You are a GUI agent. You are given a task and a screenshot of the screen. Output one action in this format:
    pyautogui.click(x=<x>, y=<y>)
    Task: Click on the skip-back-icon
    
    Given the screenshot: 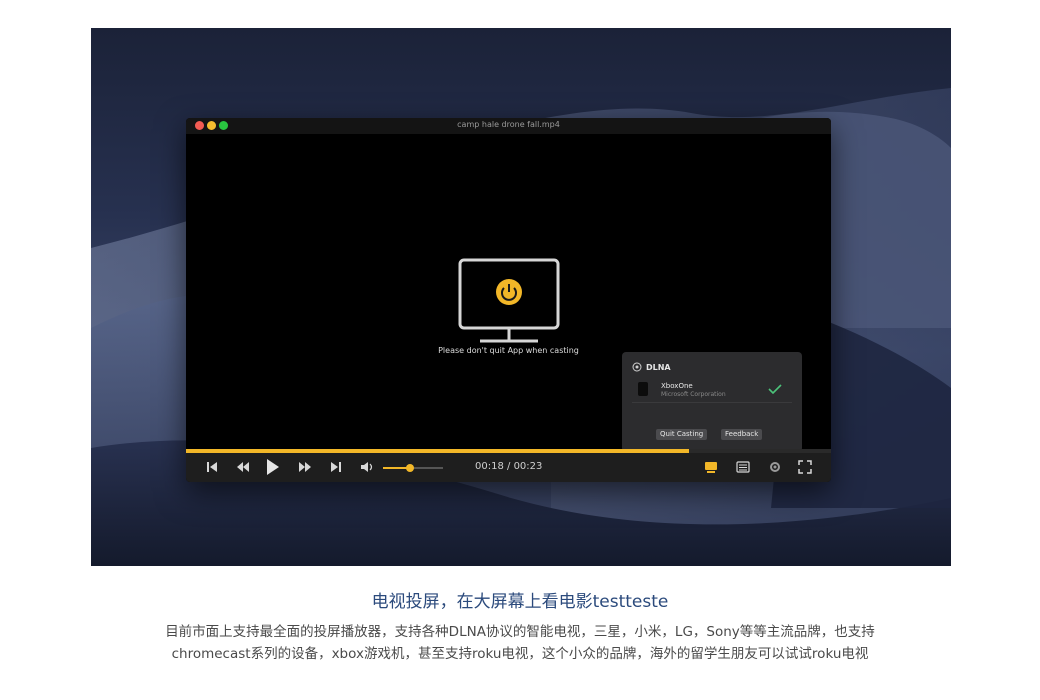 What is the action you would take?
    pyautogui.click(x=212, y=467)
    